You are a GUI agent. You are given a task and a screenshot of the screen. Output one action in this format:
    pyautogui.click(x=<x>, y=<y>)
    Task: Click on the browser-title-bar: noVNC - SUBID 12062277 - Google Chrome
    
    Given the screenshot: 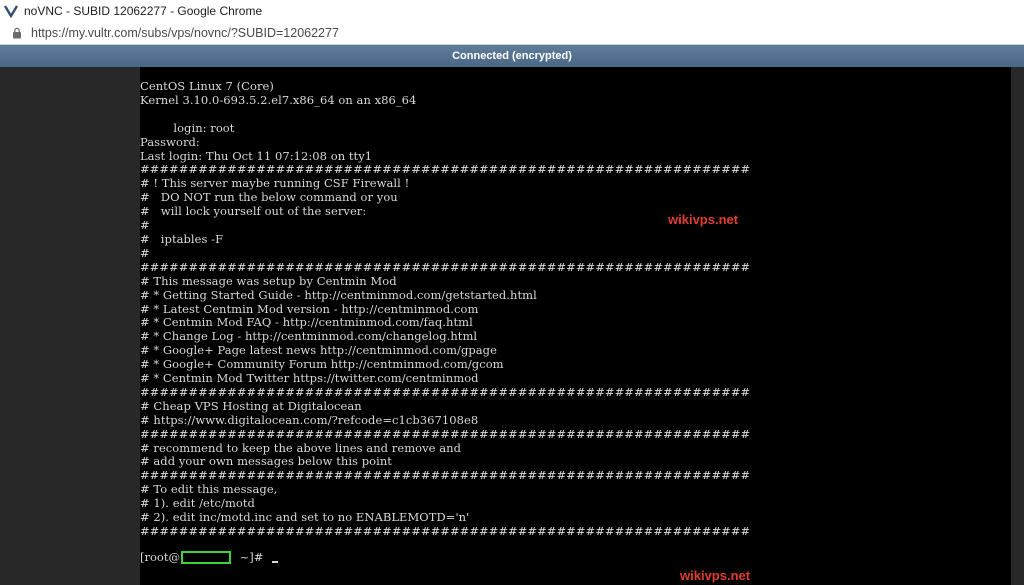 What is the action you would take?
    pyautogui.click(x=512, y=11)
    